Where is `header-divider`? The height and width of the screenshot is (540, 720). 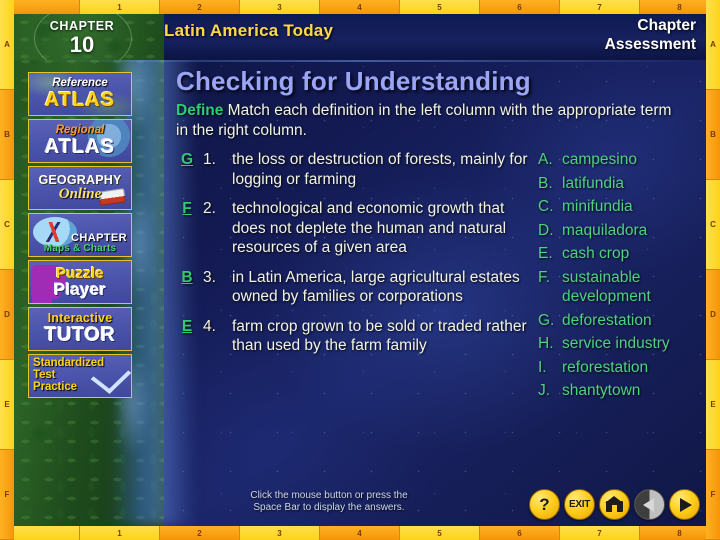
header-divider is located at coordinates (360, 61).